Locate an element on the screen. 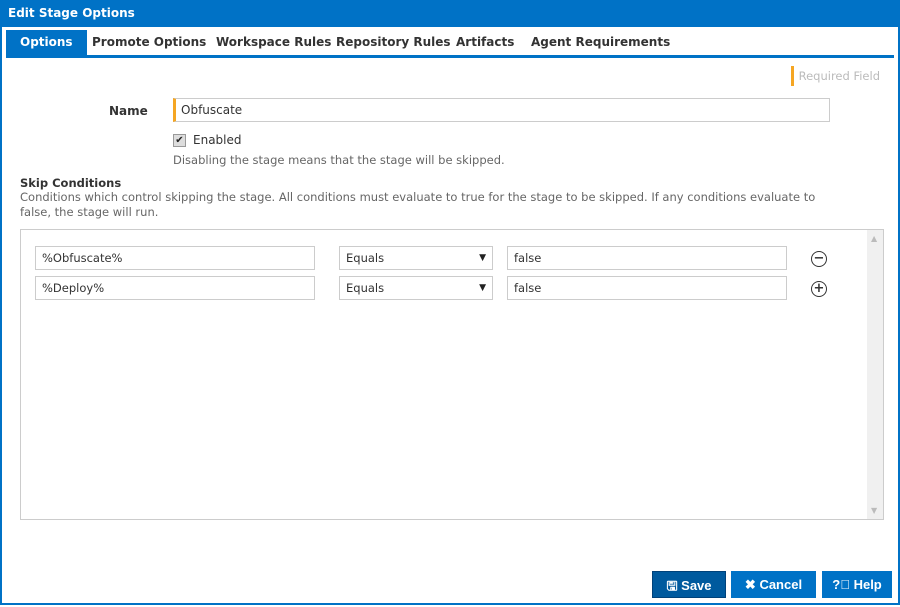  skip-conditions-title: Skip Conditions is located at coordinates (71, 183).